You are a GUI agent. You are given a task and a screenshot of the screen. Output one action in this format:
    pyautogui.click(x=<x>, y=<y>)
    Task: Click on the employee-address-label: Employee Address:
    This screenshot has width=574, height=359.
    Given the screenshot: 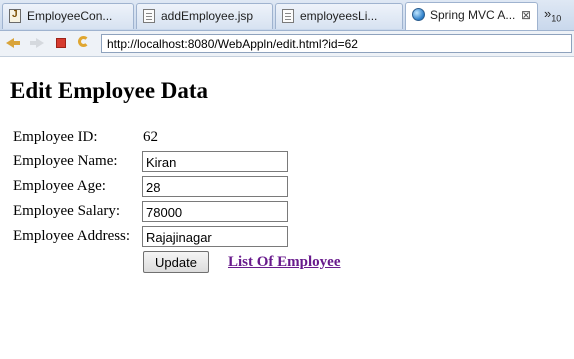 What is the action you would take?
    pyautogui.click(x=72, y=236)
    